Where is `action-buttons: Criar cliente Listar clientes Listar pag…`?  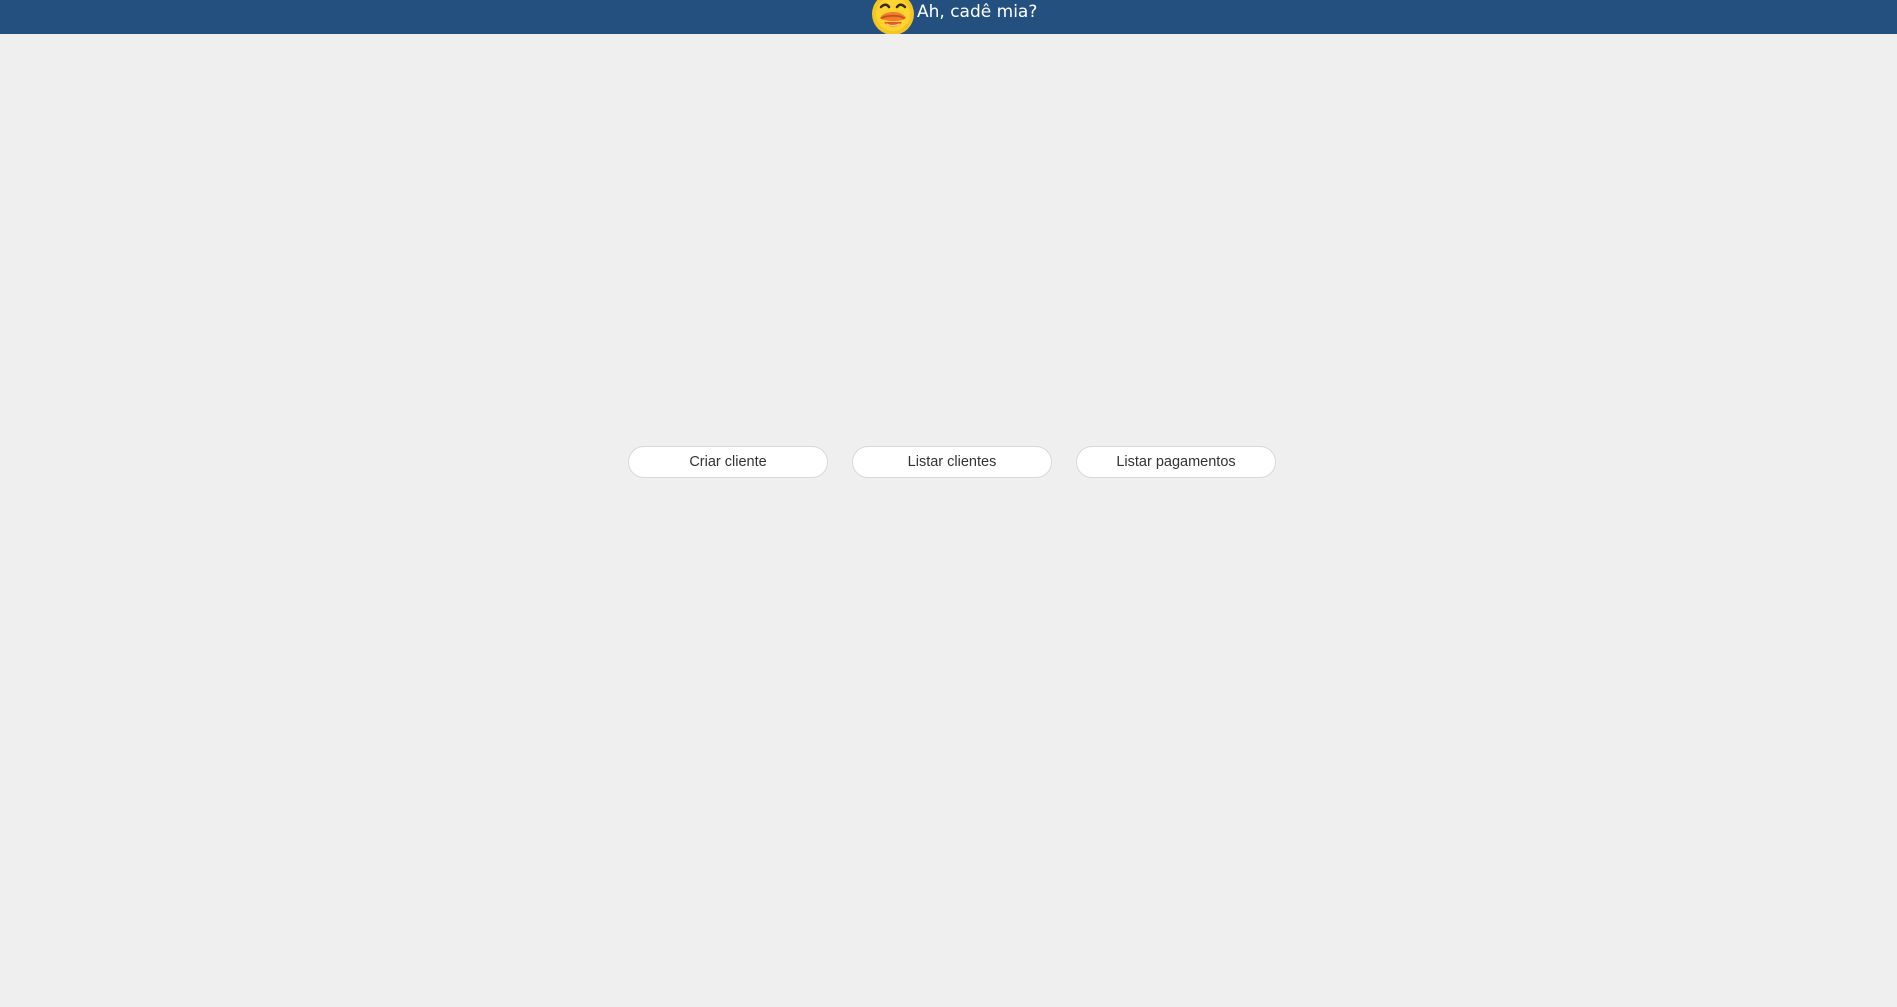
action-buttons: Criar cliente Listar clientes Listar pag… is located at coordinates (952, 462).